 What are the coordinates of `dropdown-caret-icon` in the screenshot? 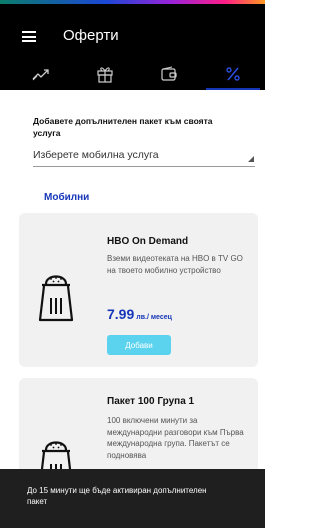 It's located at (251, 159).